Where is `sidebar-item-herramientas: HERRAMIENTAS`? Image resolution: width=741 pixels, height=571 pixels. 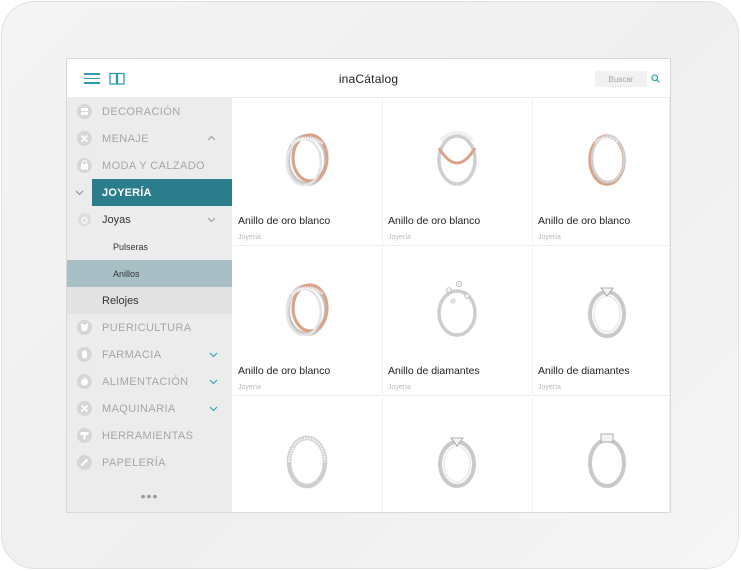
sidebar-item-herramientas: HERRAMIENTAS is located at coordinates (149, 435).